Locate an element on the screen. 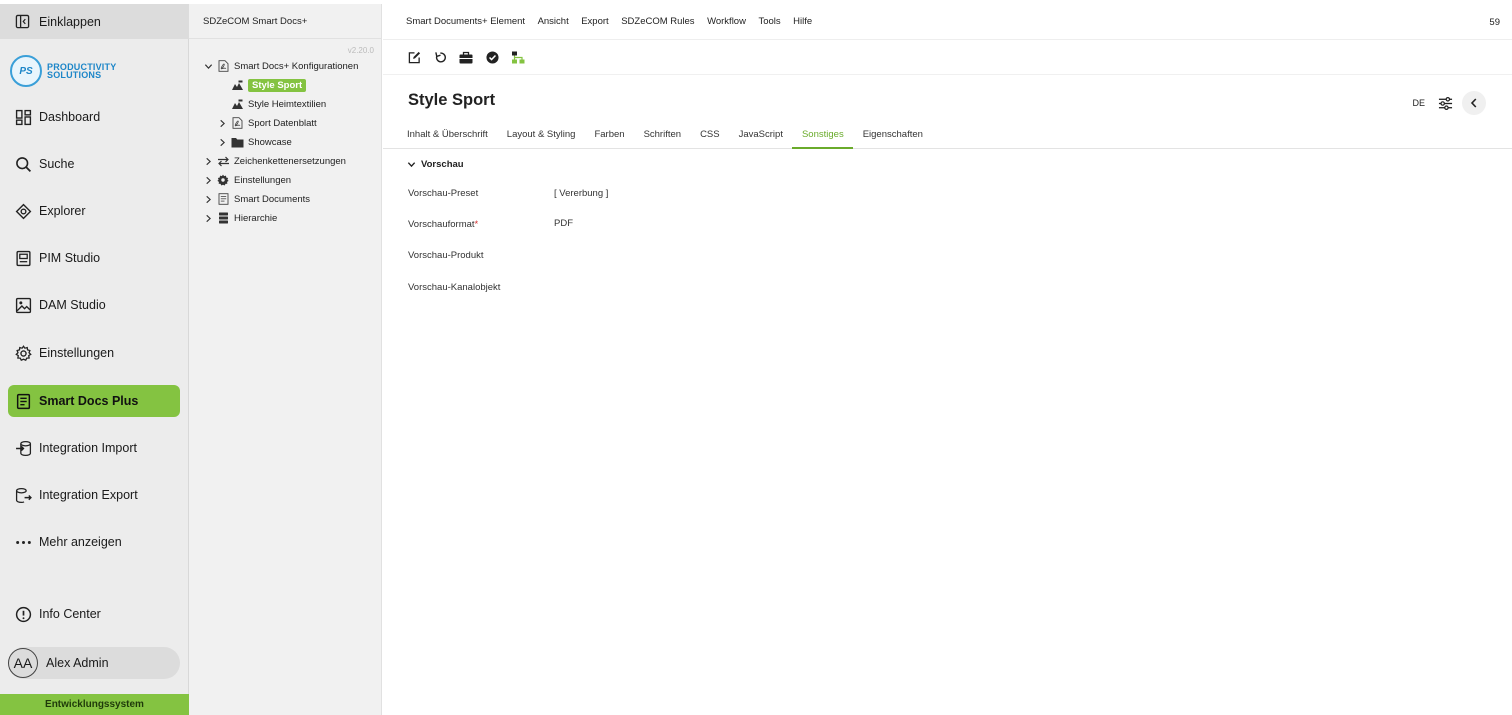 This screenshot has height=715, width=1512. tab-farben: Farben is located at coordinates (609, 137).